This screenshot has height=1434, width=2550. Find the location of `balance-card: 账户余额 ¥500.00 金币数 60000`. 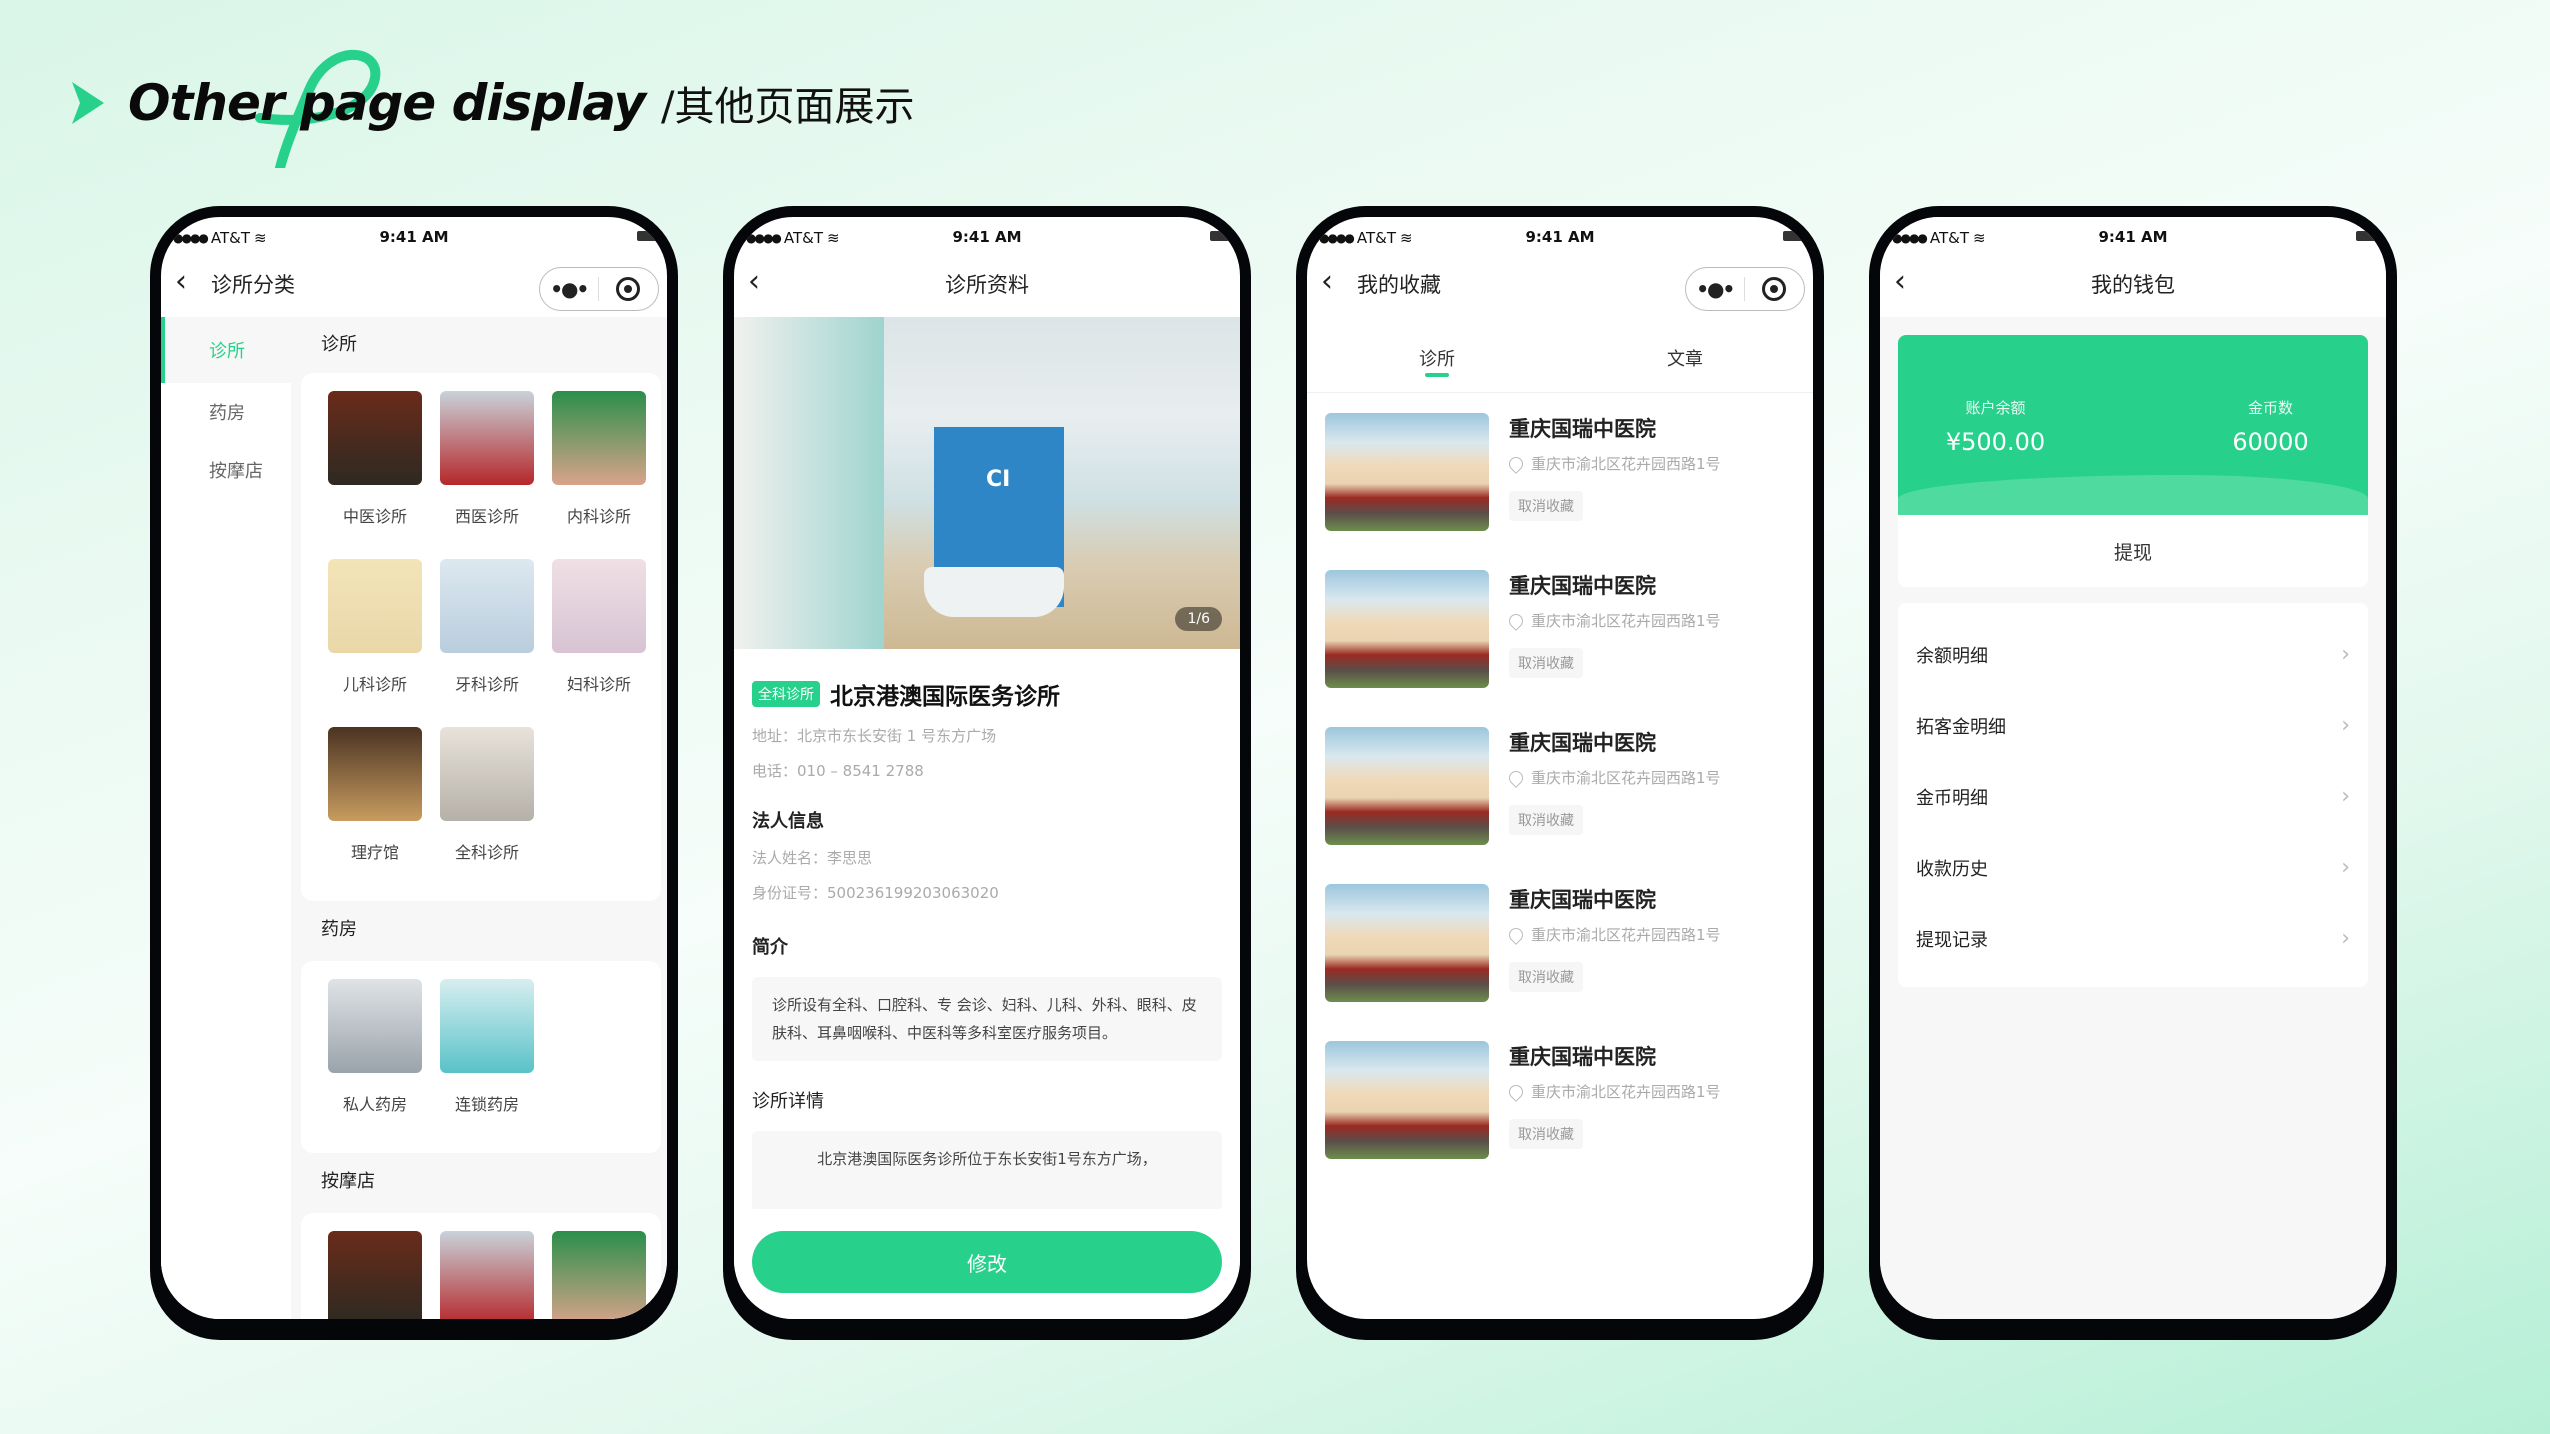

balance-card: 账户余额 ¥500.00 金币数 60000 is located at coordinates (2133, 425).